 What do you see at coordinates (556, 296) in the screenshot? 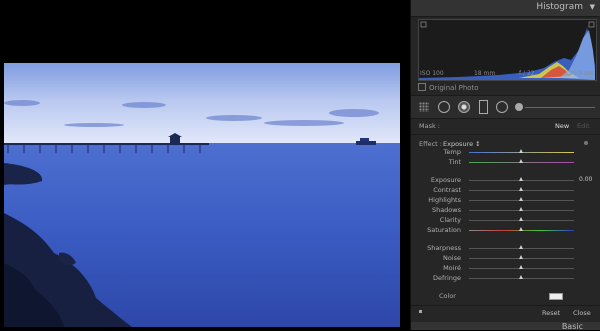
I see `color-swatch` at bounding box center [556, 296].